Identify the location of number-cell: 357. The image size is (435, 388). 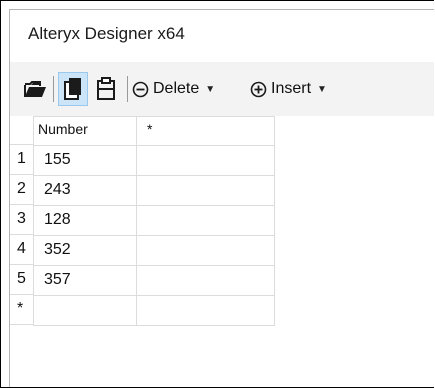
(85, 280).